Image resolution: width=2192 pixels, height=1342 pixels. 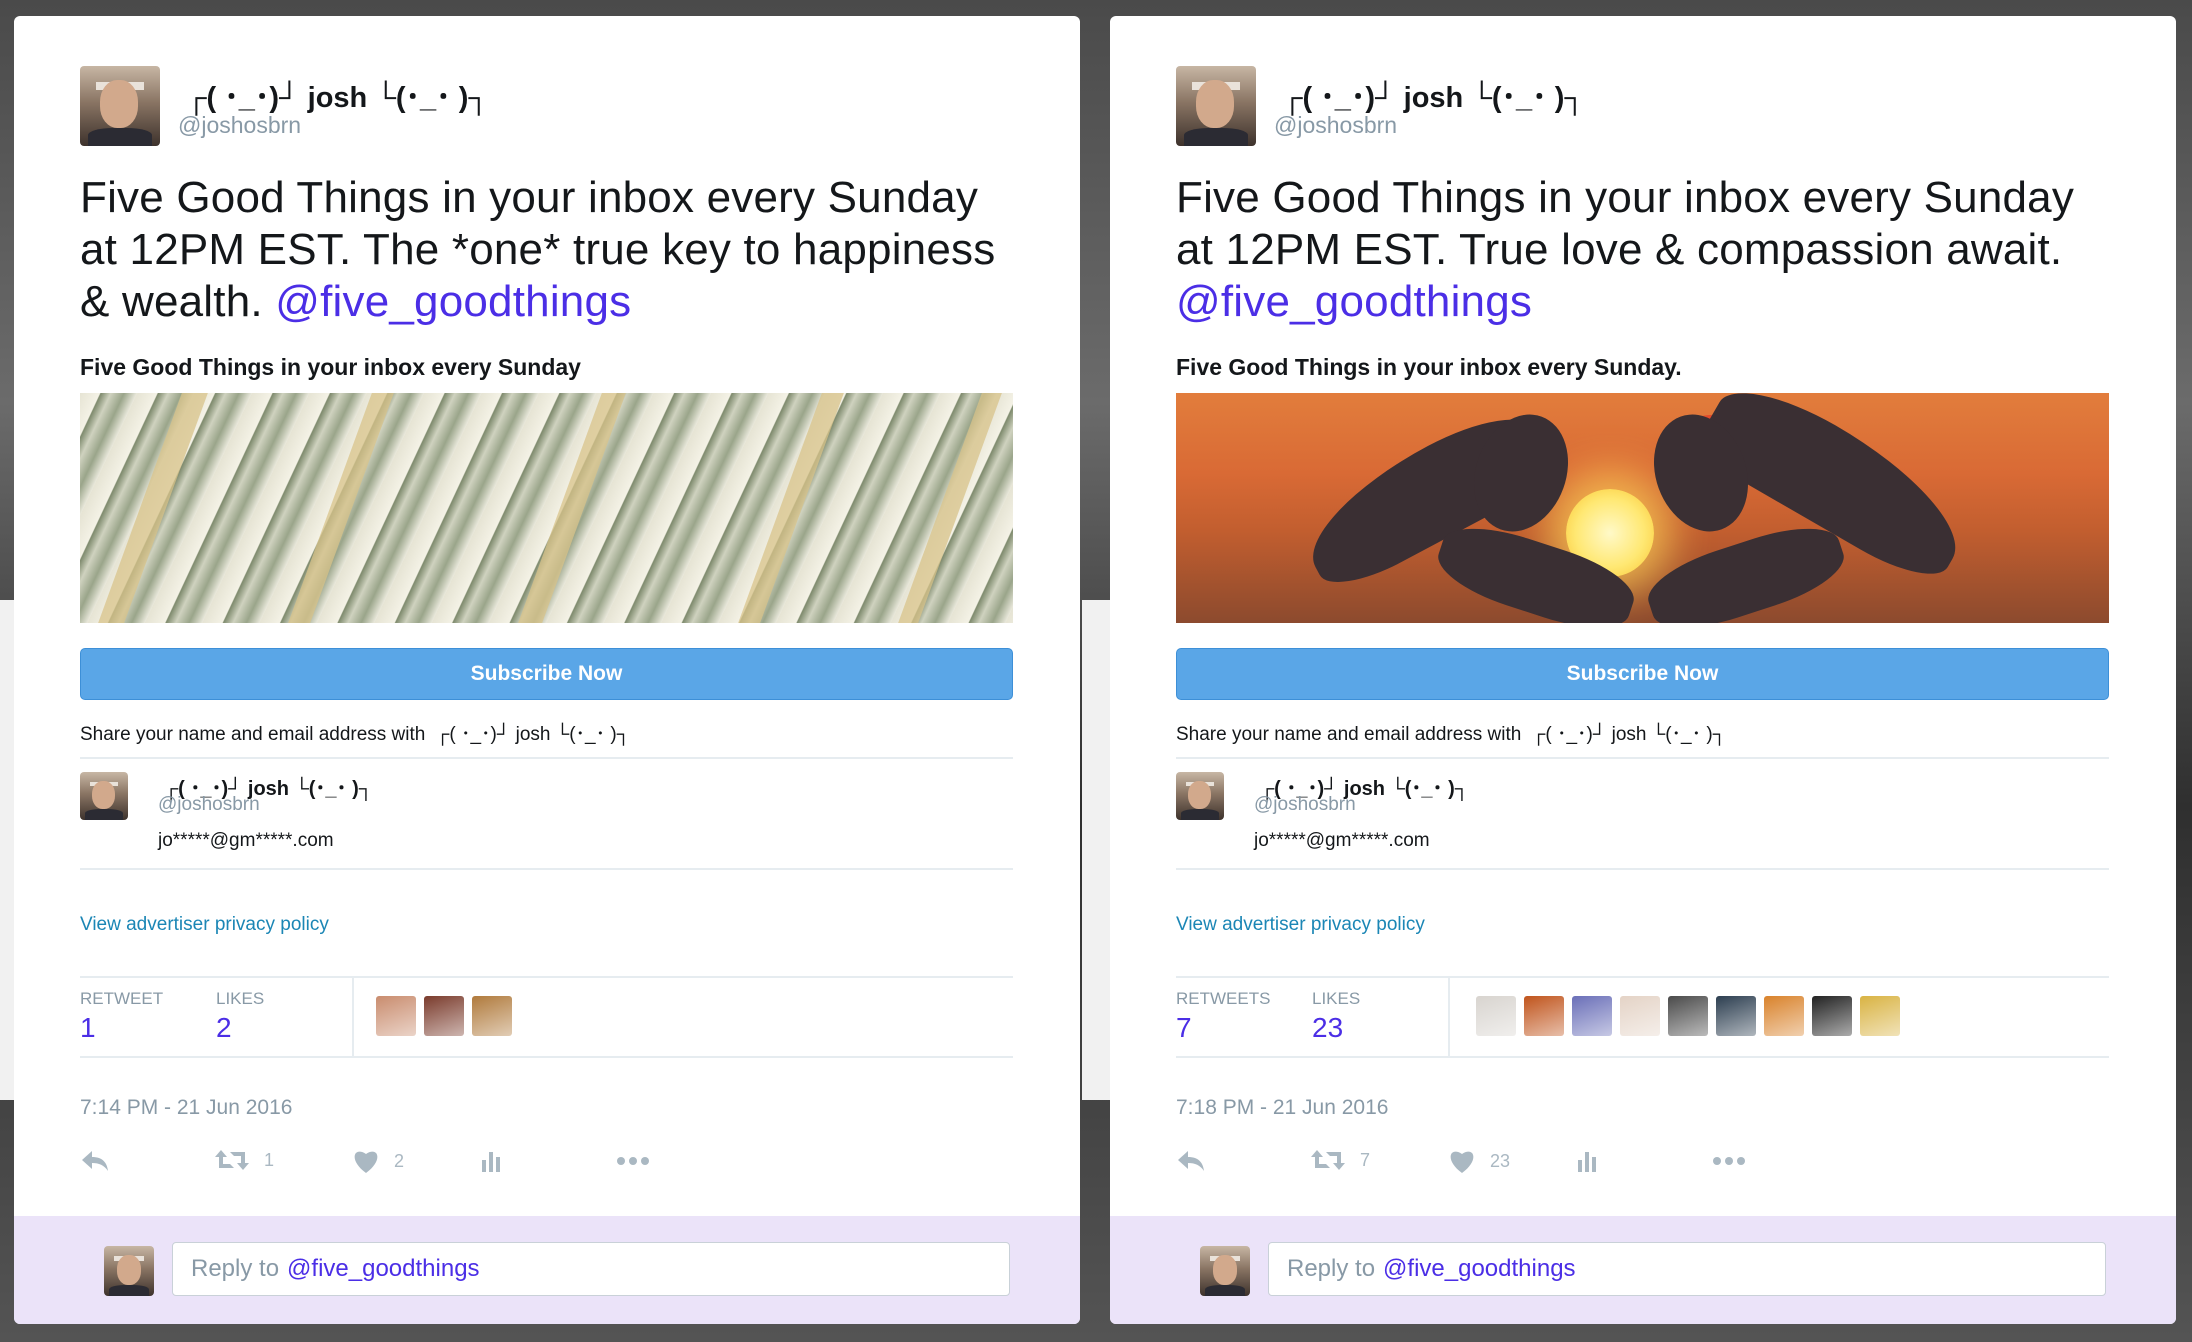 What do you see at coordinates (186, 1108) in the screenshot?
I see `tweet-timestamp: 7:14 PM - 21 Jun 2016` at bounding box center [186, 1108].